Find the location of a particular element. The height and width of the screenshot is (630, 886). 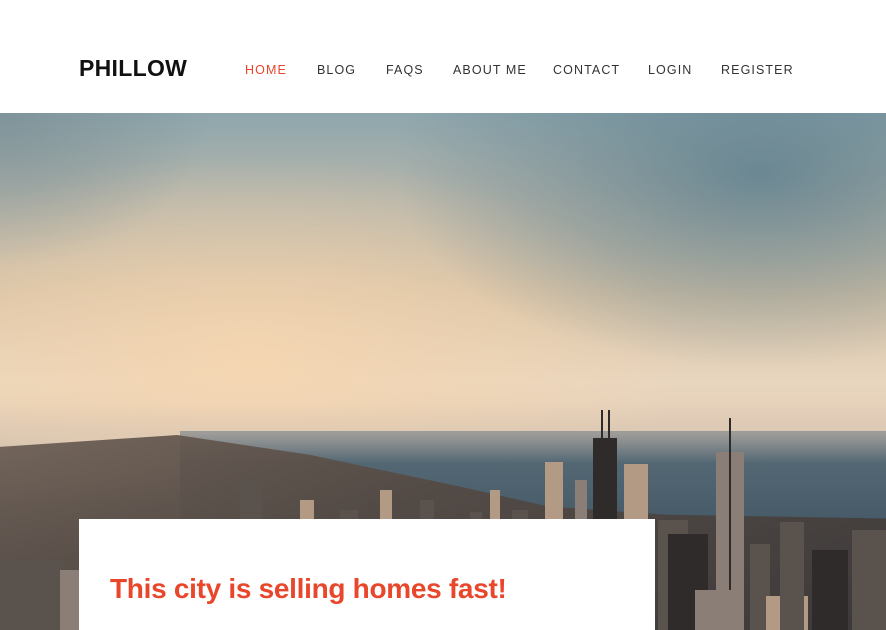

nav-item-blog: BLOG is located at coordinates (336, 70).